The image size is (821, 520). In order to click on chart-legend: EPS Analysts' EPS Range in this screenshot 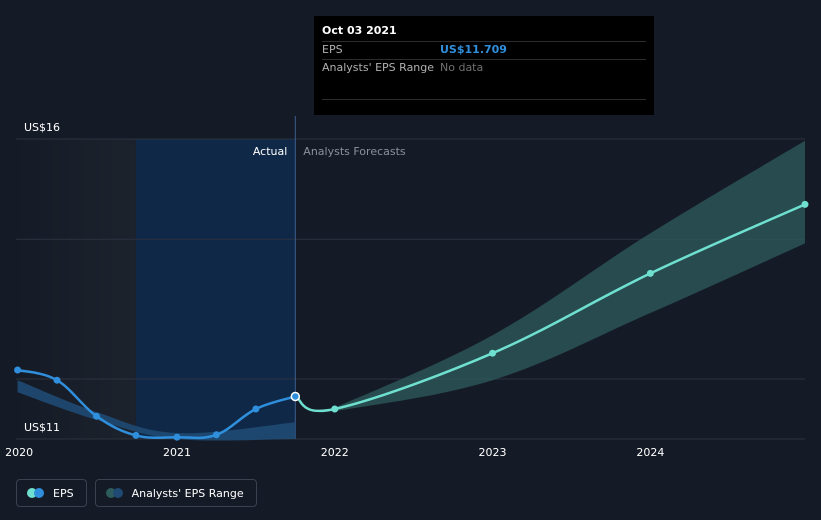, I will do `click(136, 493)`.